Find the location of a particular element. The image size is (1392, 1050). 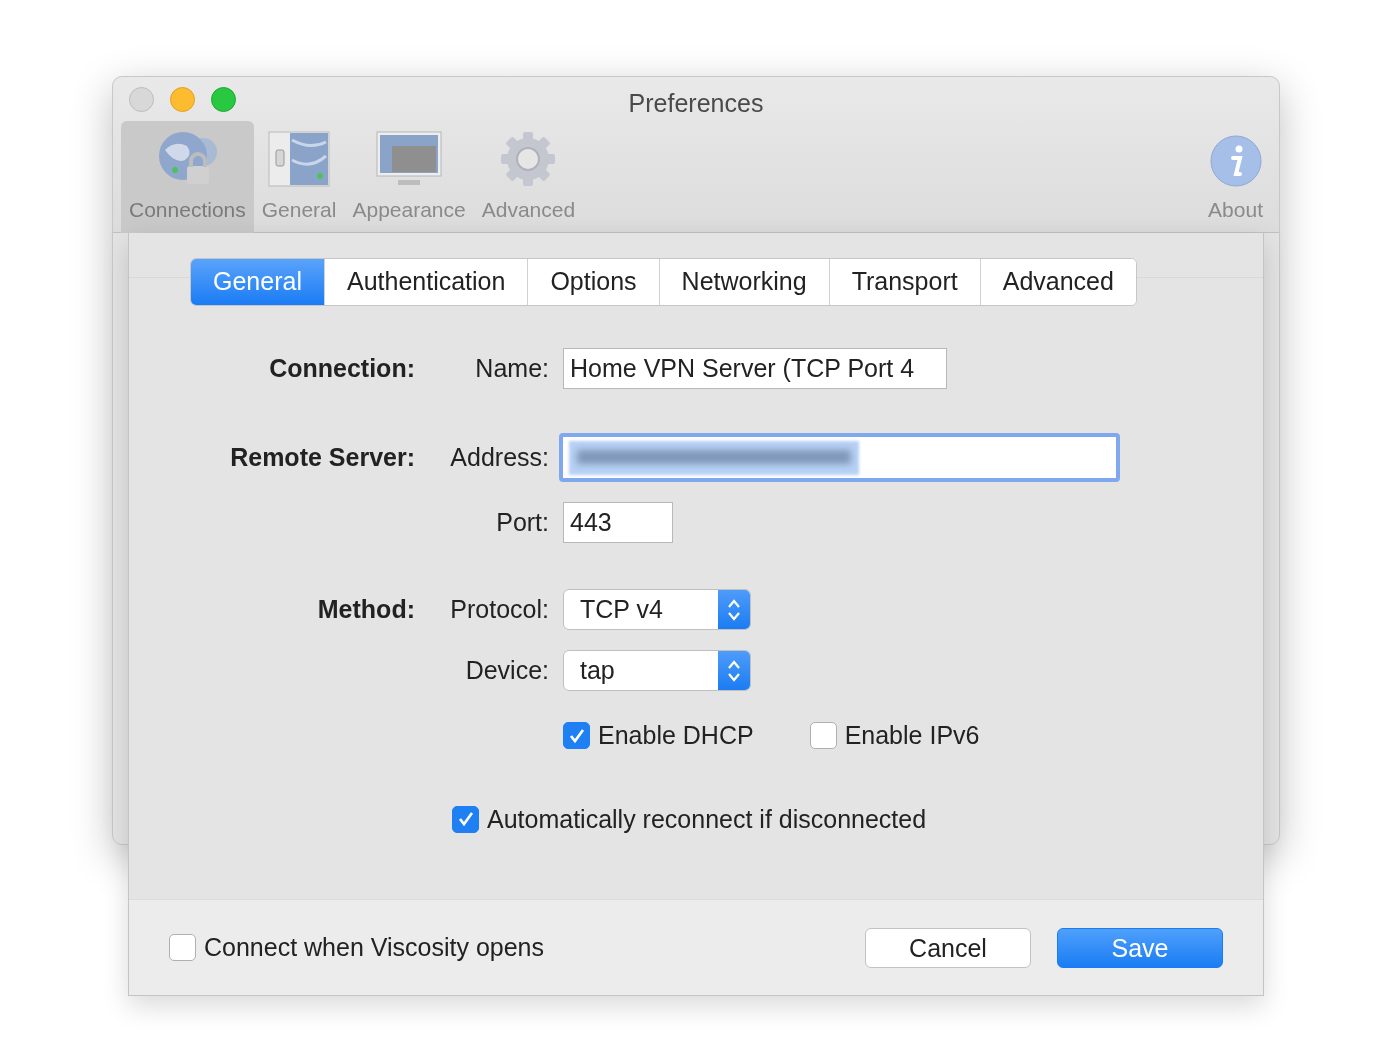

section-heading: Connection: is located at coordinates (341, 368).